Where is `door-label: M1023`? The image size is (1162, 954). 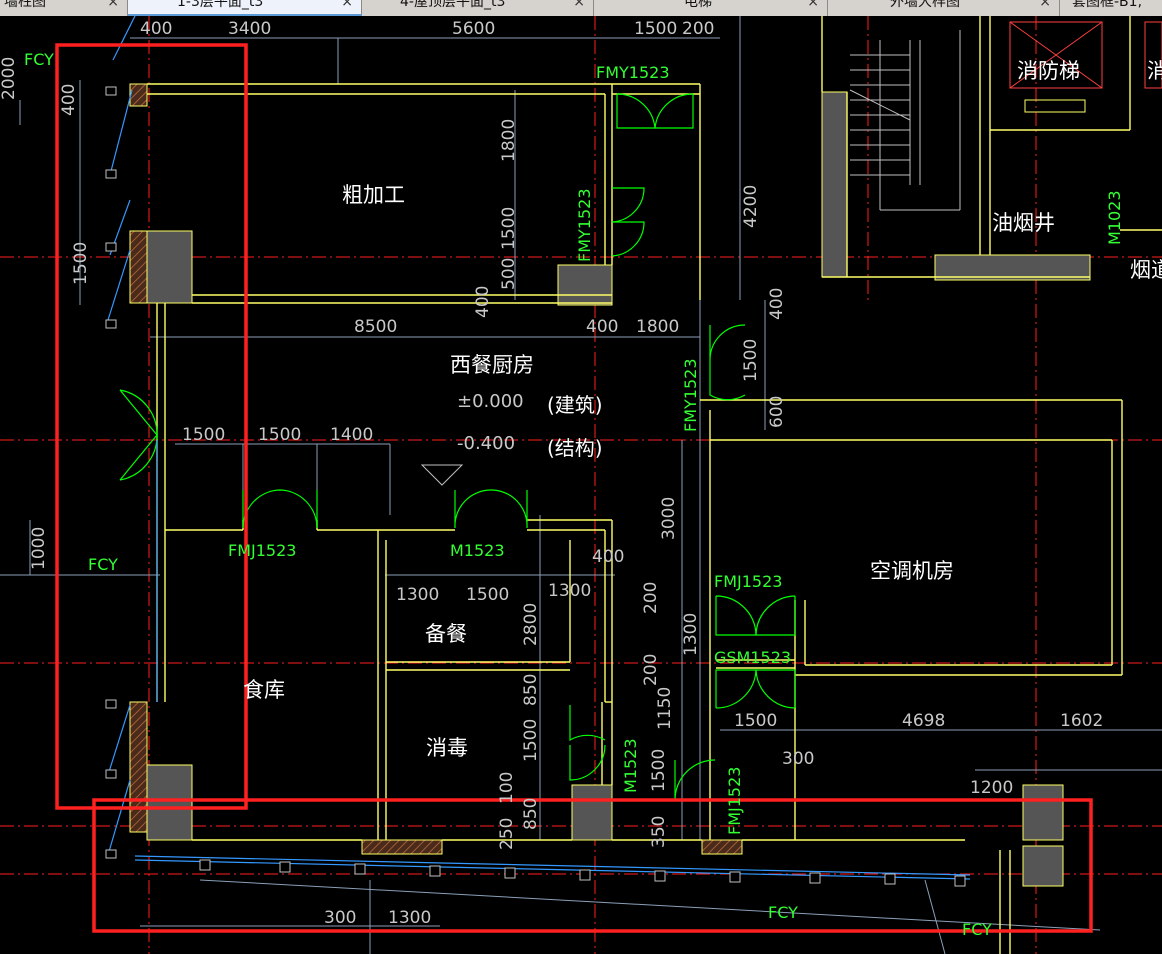
door-label: M1023 is located at coordinates (1114, 217).